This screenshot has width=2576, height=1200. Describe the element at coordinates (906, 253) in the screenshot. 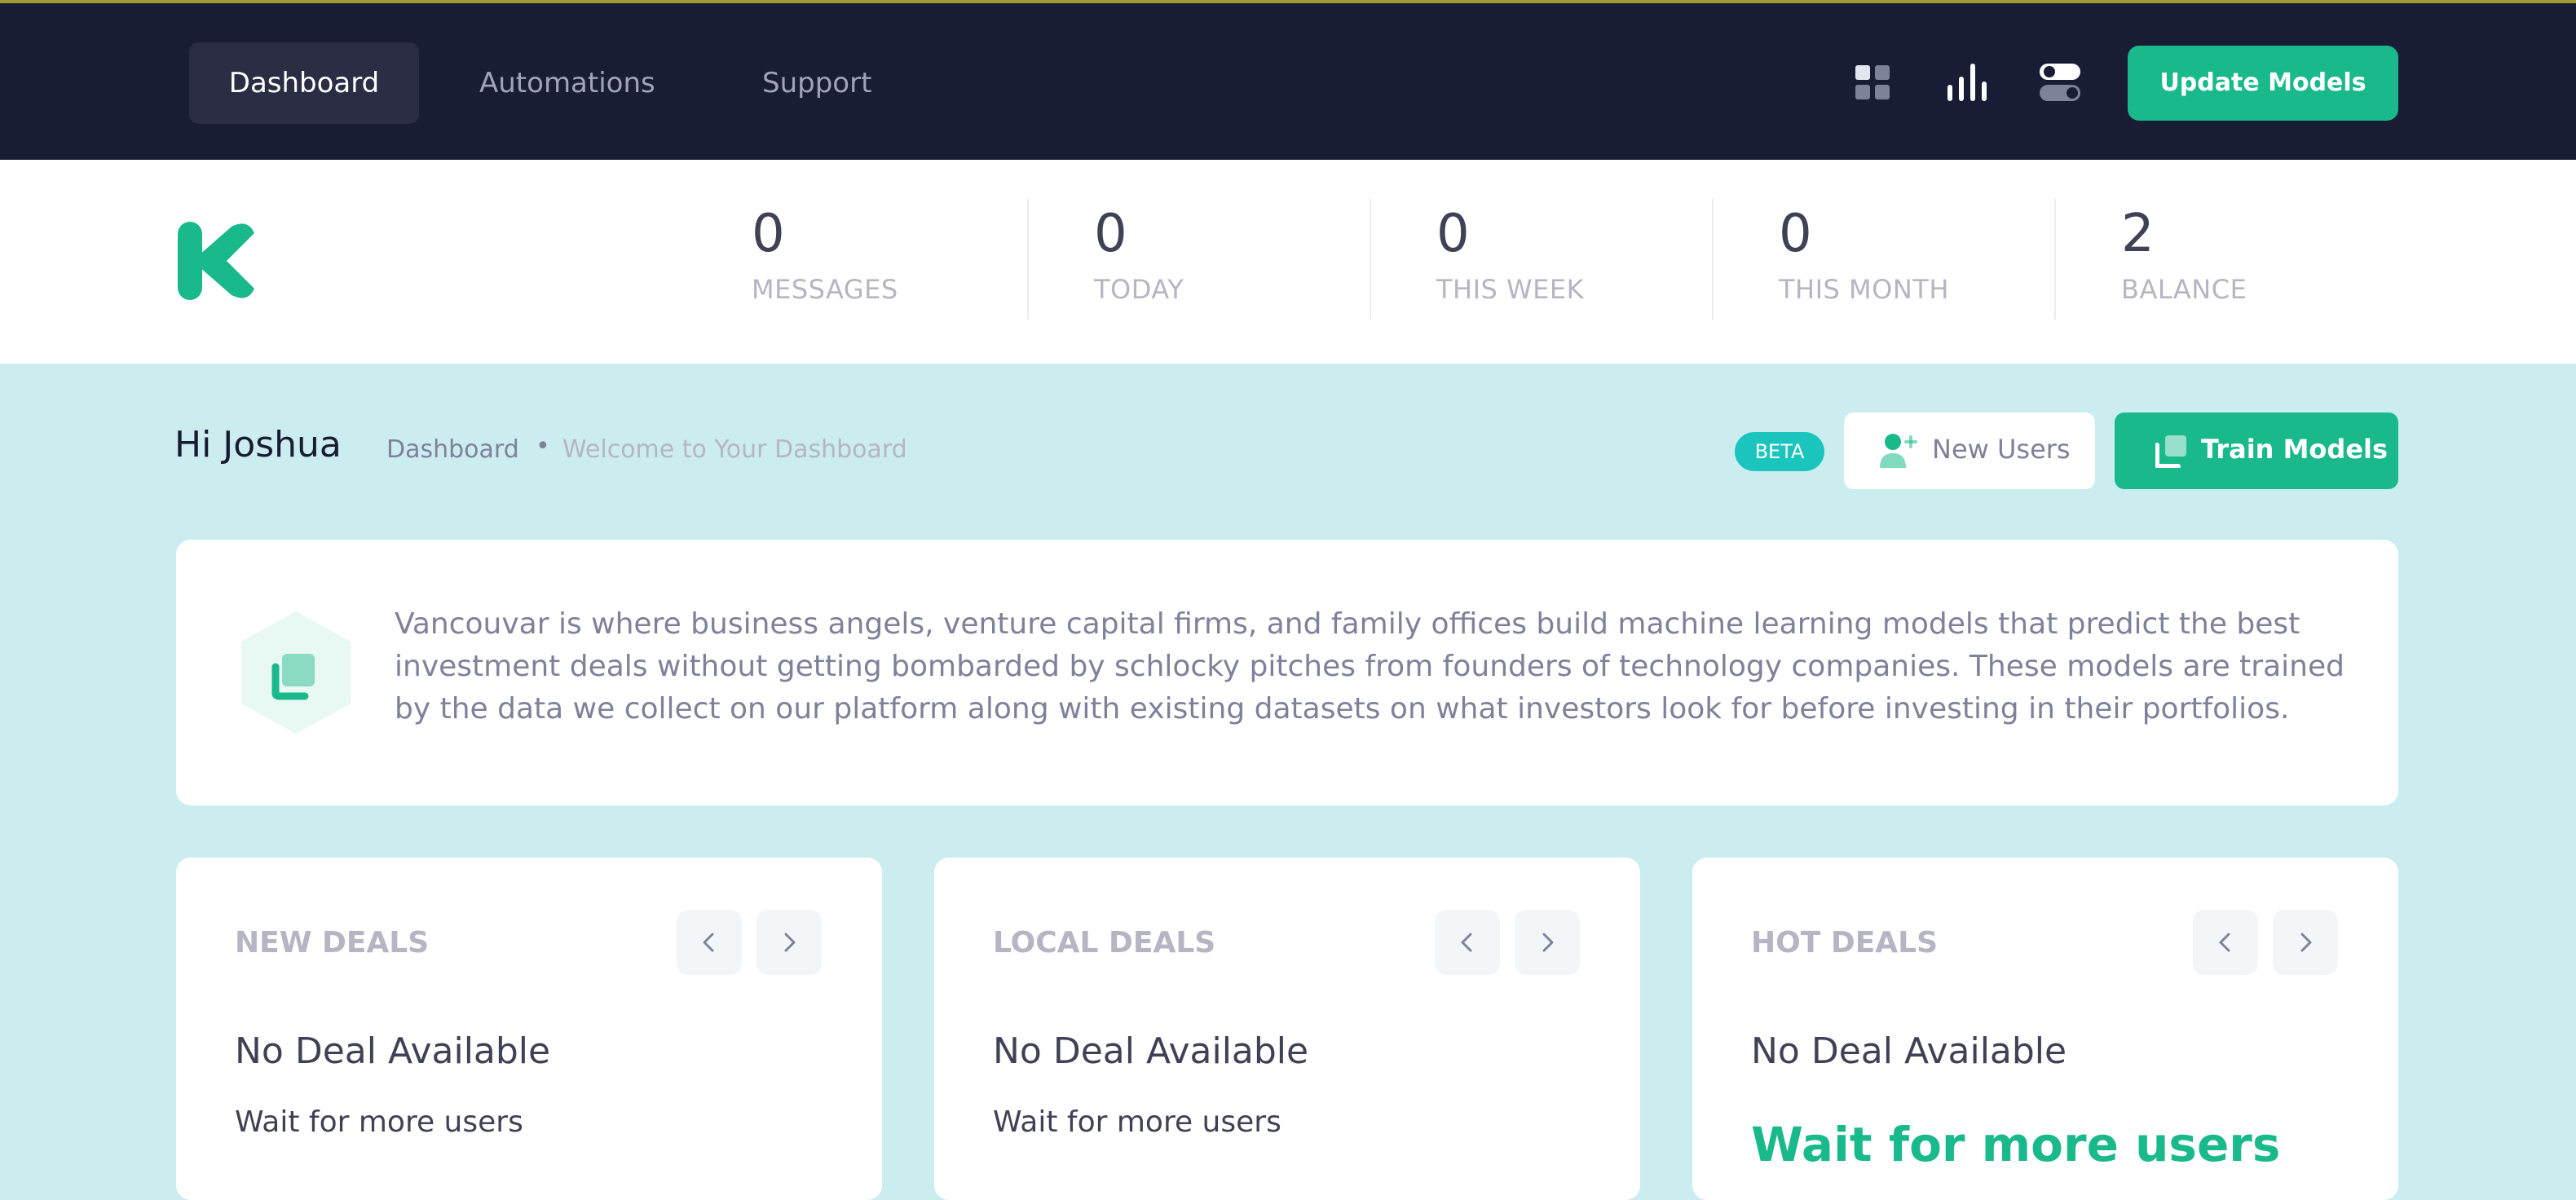

I see `stat-messages: 0 MESSAGES` at that location.